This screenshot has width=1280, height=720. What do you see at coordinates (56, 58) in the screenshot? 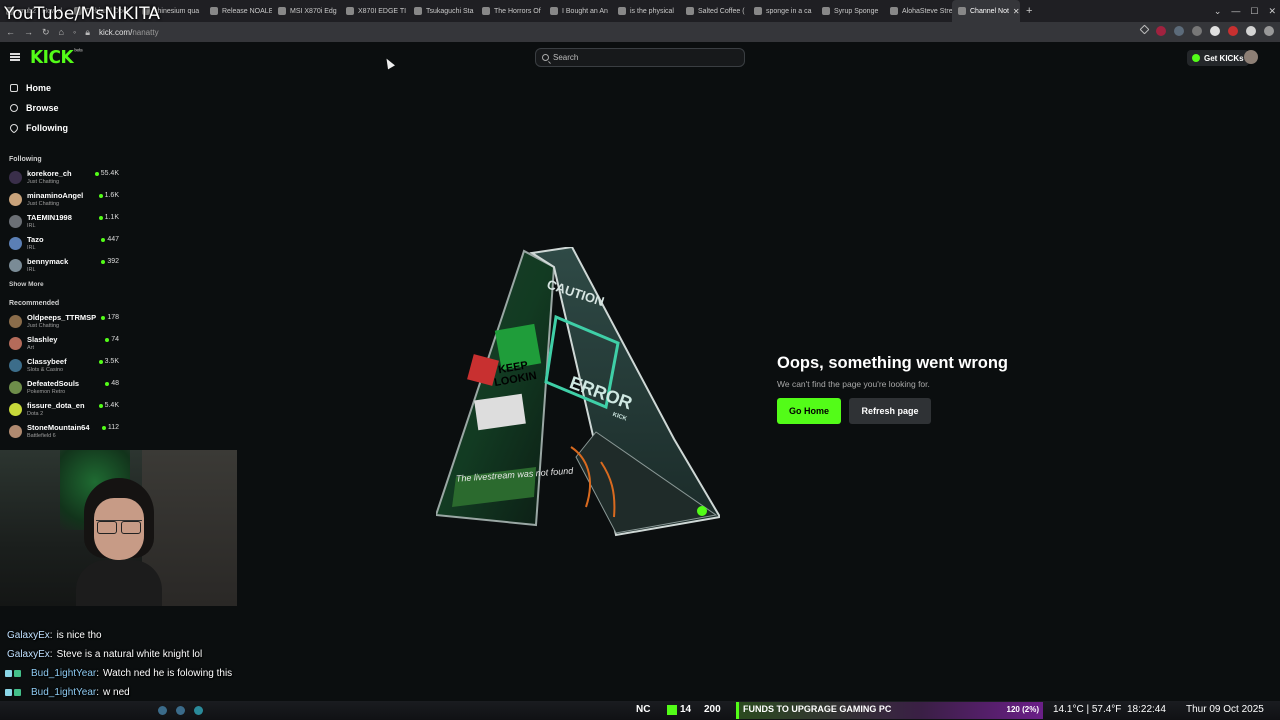
I see `kick-logo: KICKbeta` at bounding box center [56, 58].